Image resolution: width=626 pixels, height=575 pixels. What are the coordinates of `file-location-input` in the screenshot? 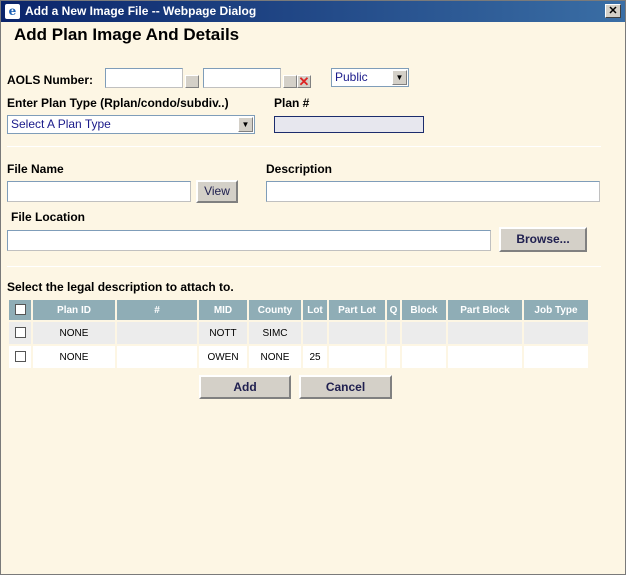 It's located at (249, 240).